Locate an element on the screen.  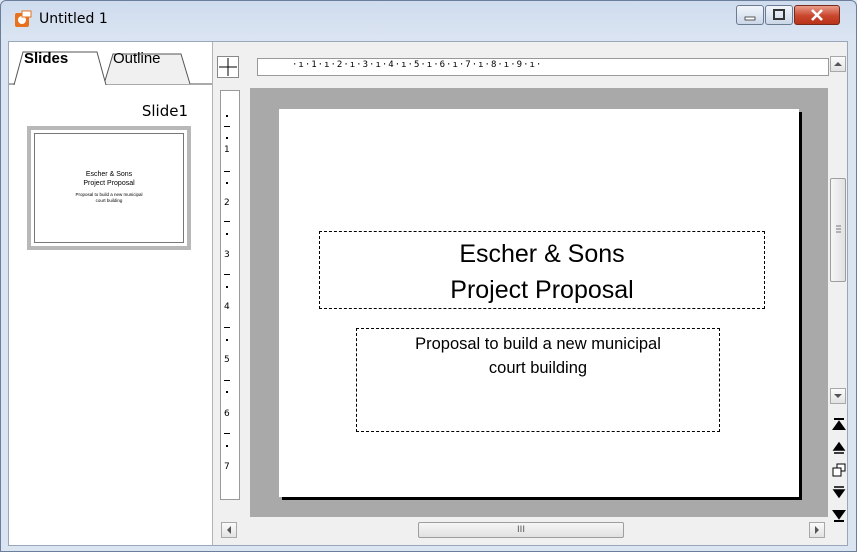
crosshair-icon is located at coordinates (228, 67).